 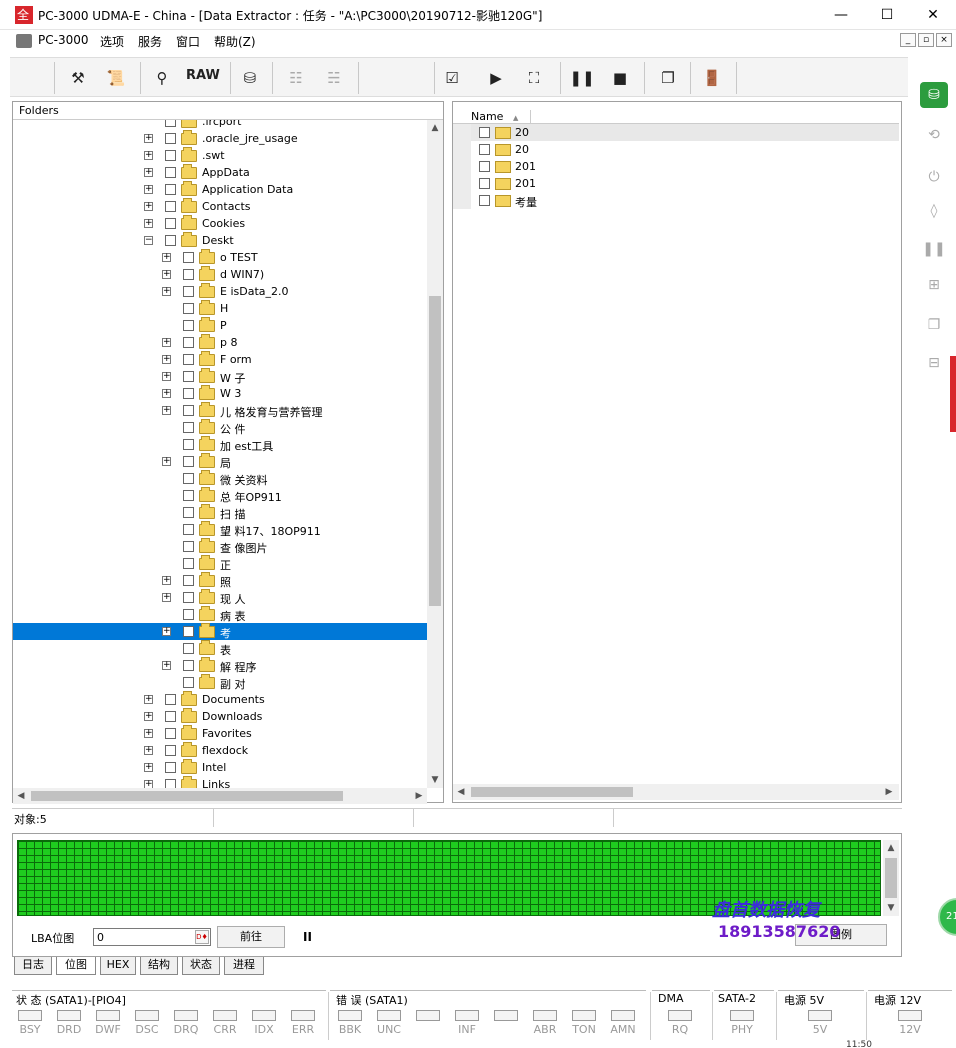 I want to click on tab-structure: 结构, so click(x=159, y=966).